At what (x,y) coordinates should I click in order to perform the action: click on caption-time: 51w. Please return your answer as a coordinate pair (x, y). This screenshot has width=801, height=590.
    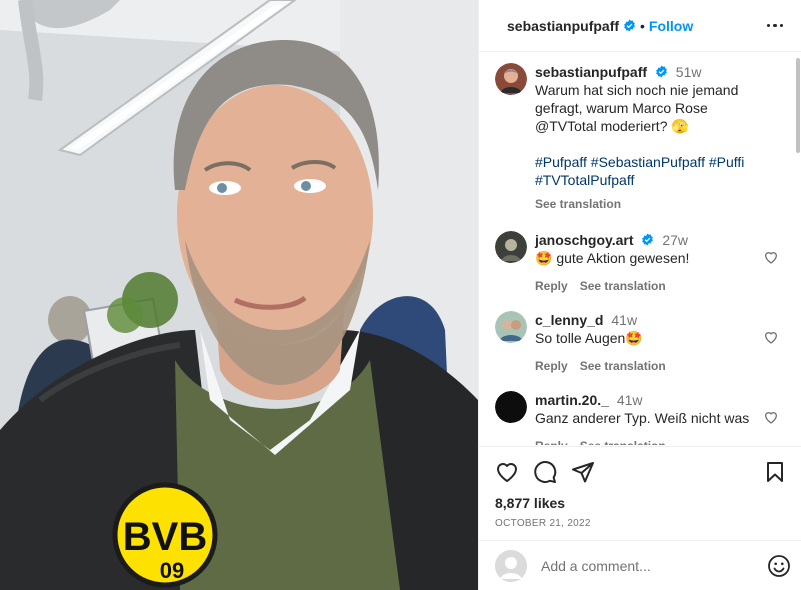
    Looking at the image, I should click on (688, 72).